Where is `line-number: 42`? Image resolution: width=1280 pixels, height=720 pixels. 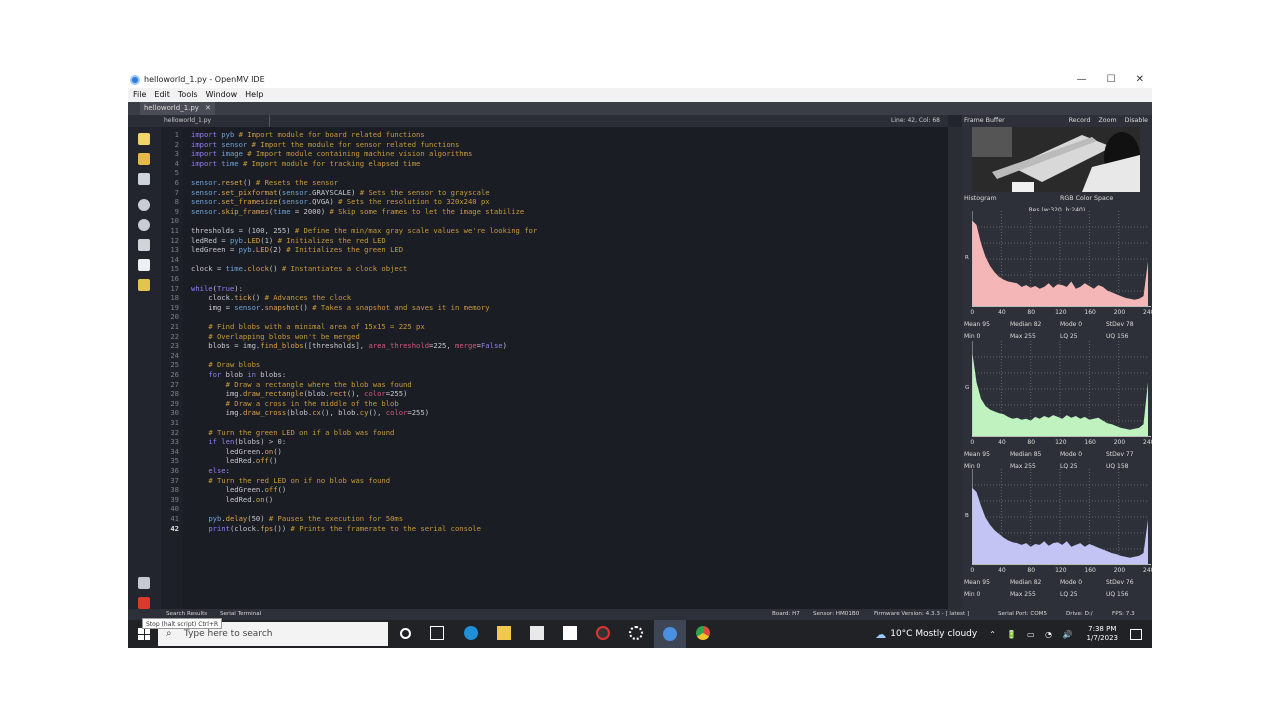 line-number: 42 is located at coordinates (174, 528).